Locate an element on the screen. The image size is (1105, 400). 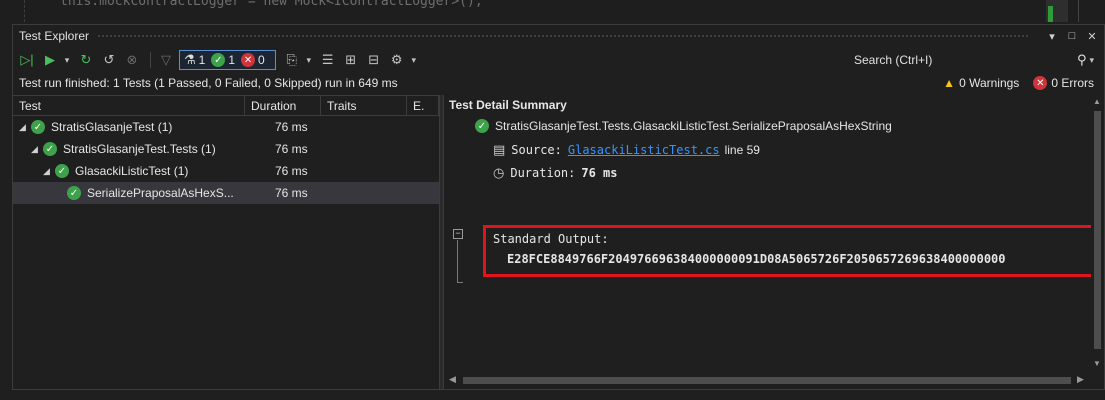
column-header-error: E. is located at coordinates (423, 105).